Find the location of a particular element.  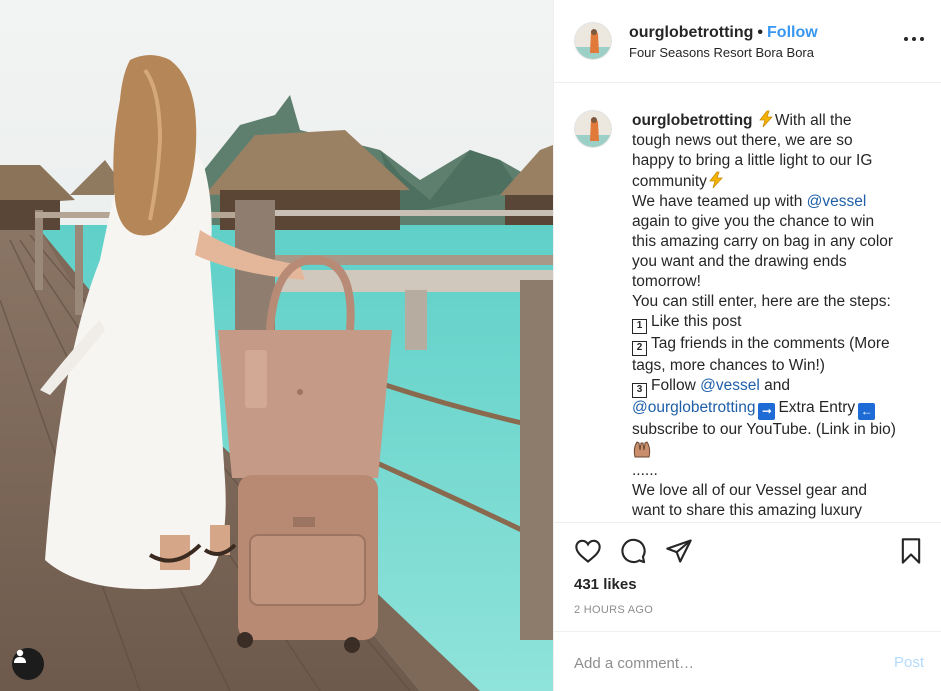

caption-text: Tag friends in the comments (More is located at coordinates (770, 343).